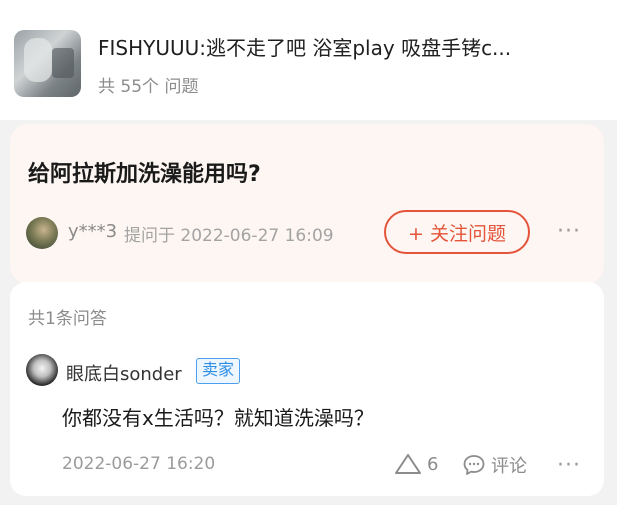 The image size is (617, 505). I want to click on question-title: 给阿拉斯加洗澡能用吗?, so click(144, 174).